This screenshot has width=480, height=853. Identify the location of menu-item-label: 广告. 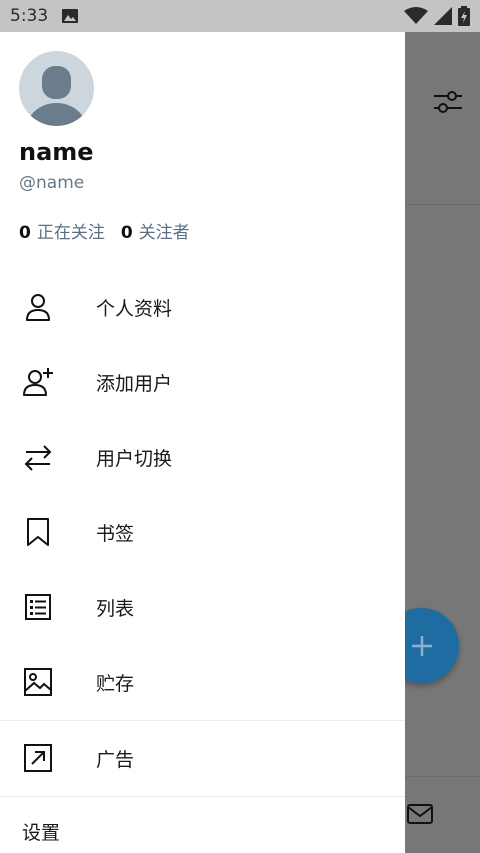
(115, 760).